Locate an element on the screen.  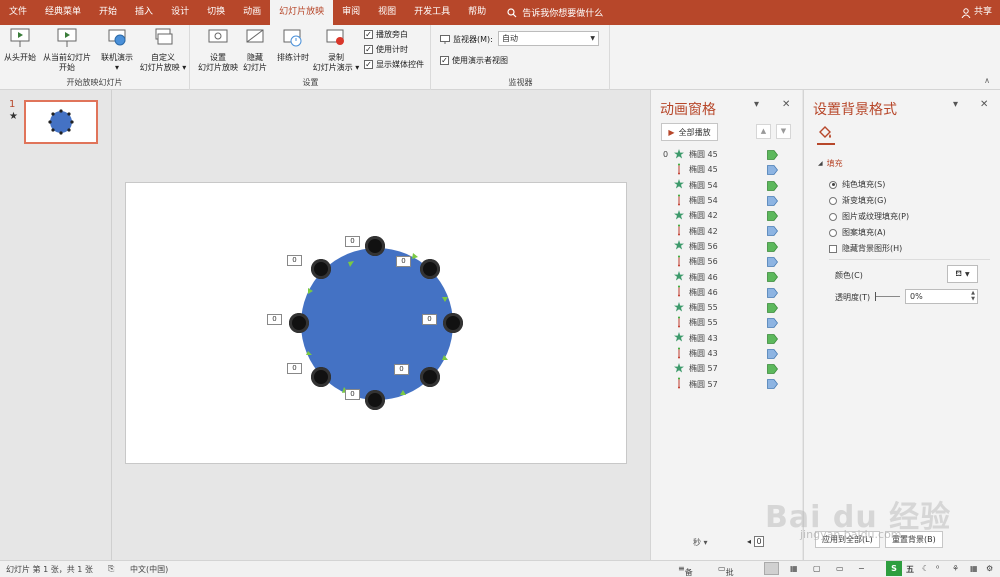
setup-slideshow-button: 设置 幻灯片放映 is located at coordinates (218, 50).